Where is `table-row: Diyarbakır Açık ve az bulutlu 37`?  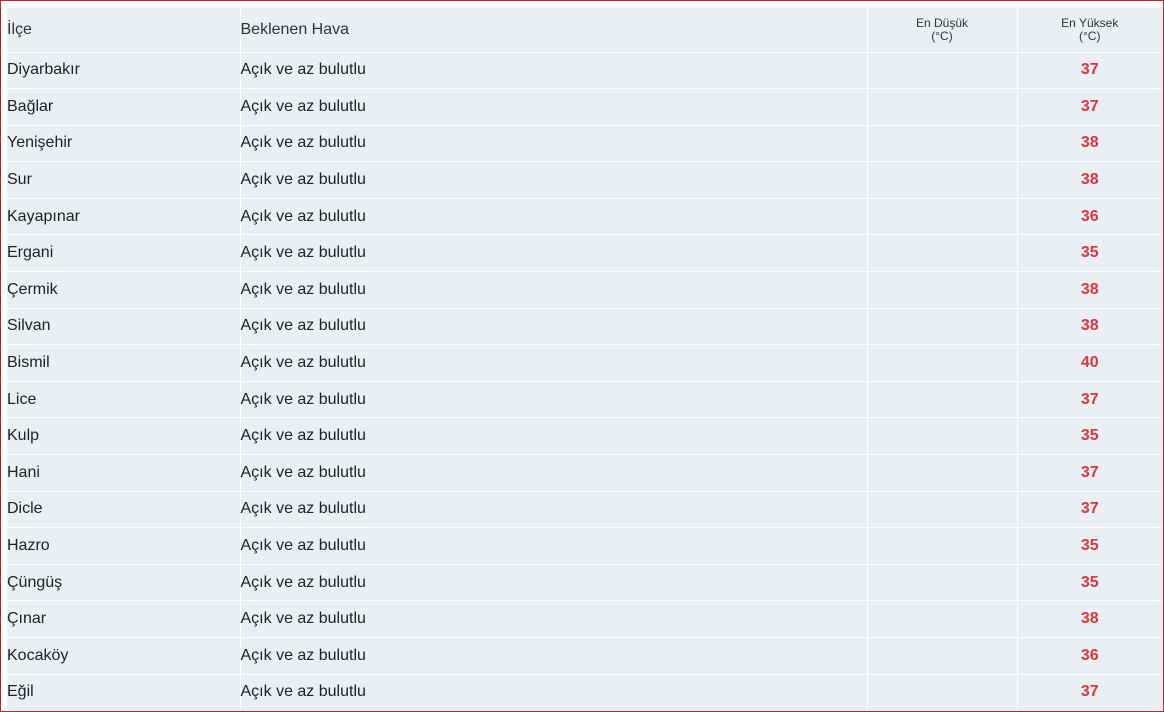 table-row: Diyarbakır Açık ve az bulutlu 37 is located at coordinates (584, 71).